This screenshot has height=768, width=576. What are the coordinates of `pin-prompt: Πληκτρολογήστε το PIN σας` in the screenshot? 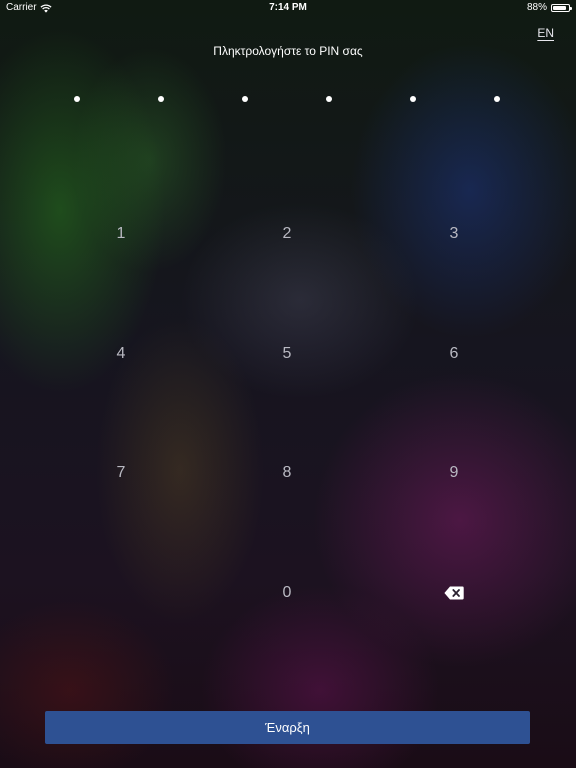 It's located at (288, 51).